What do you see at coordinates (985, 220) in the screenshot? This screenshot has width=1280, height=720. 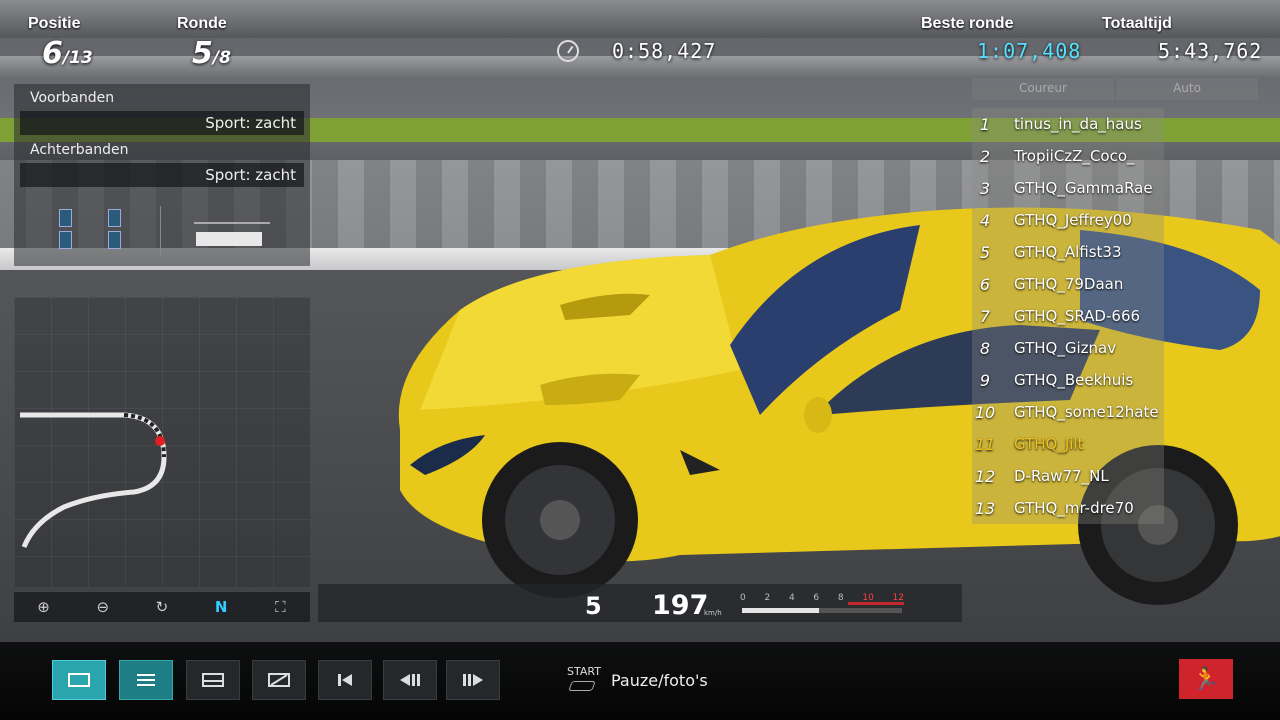 I see `leaderboard-position: 4` at bounding box center [985, 220].